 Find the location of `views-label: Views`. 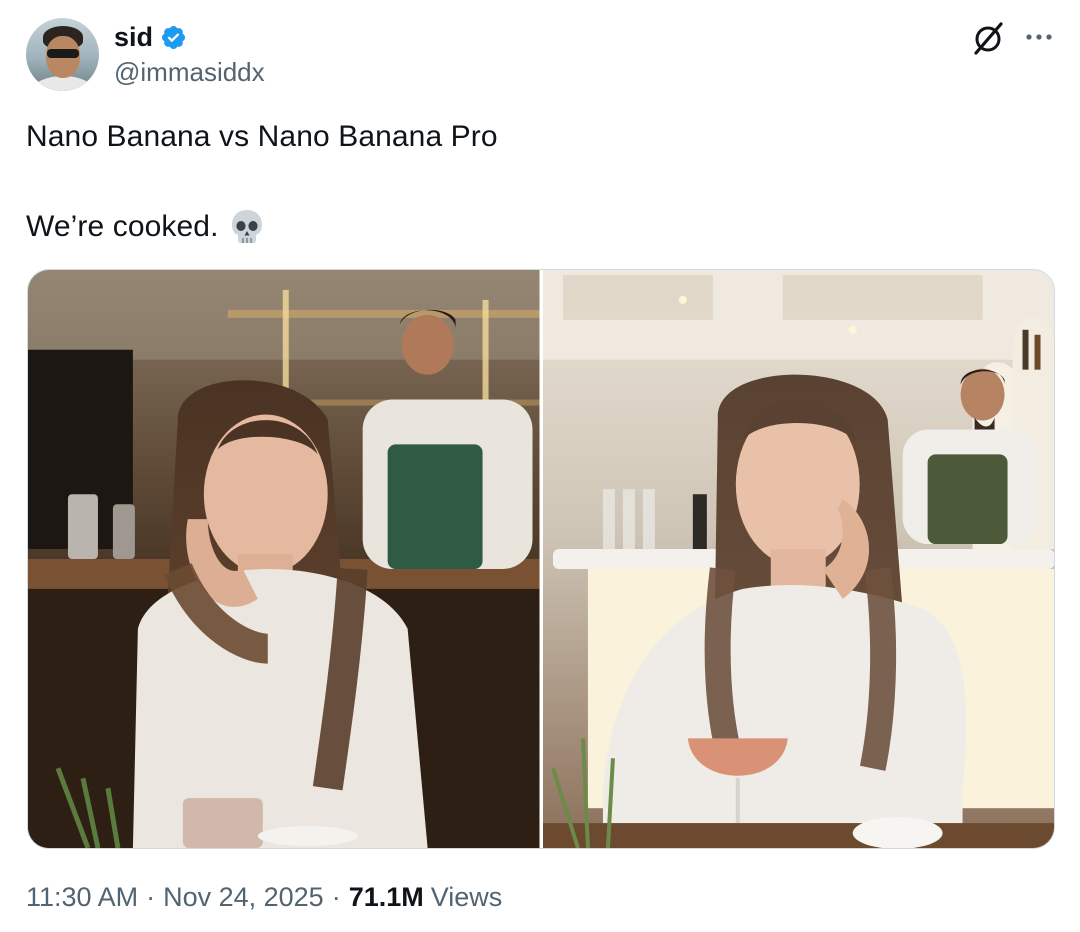

views-label: Views is located at coordinates (466, 897).